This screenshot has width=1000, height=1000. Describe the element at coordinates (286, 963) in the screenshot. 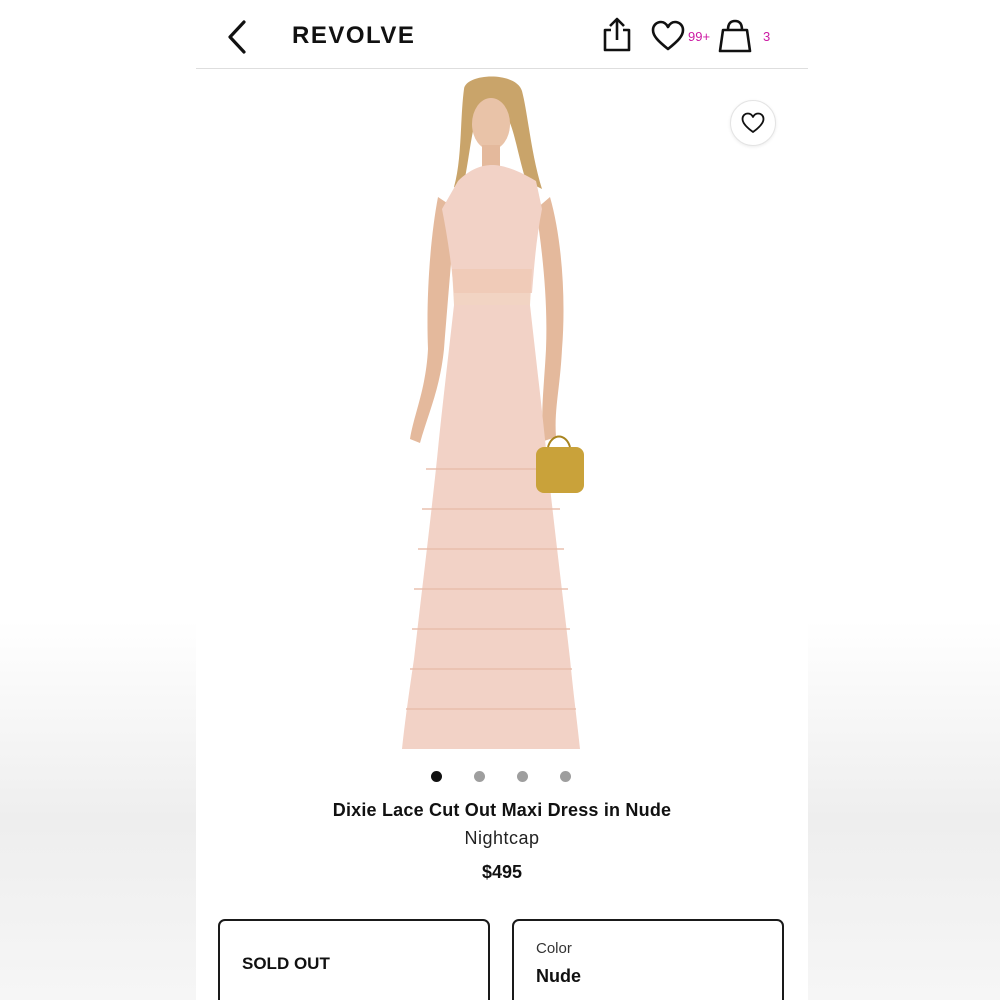

I see `sold-out-label: SOLD OUT` at that location.